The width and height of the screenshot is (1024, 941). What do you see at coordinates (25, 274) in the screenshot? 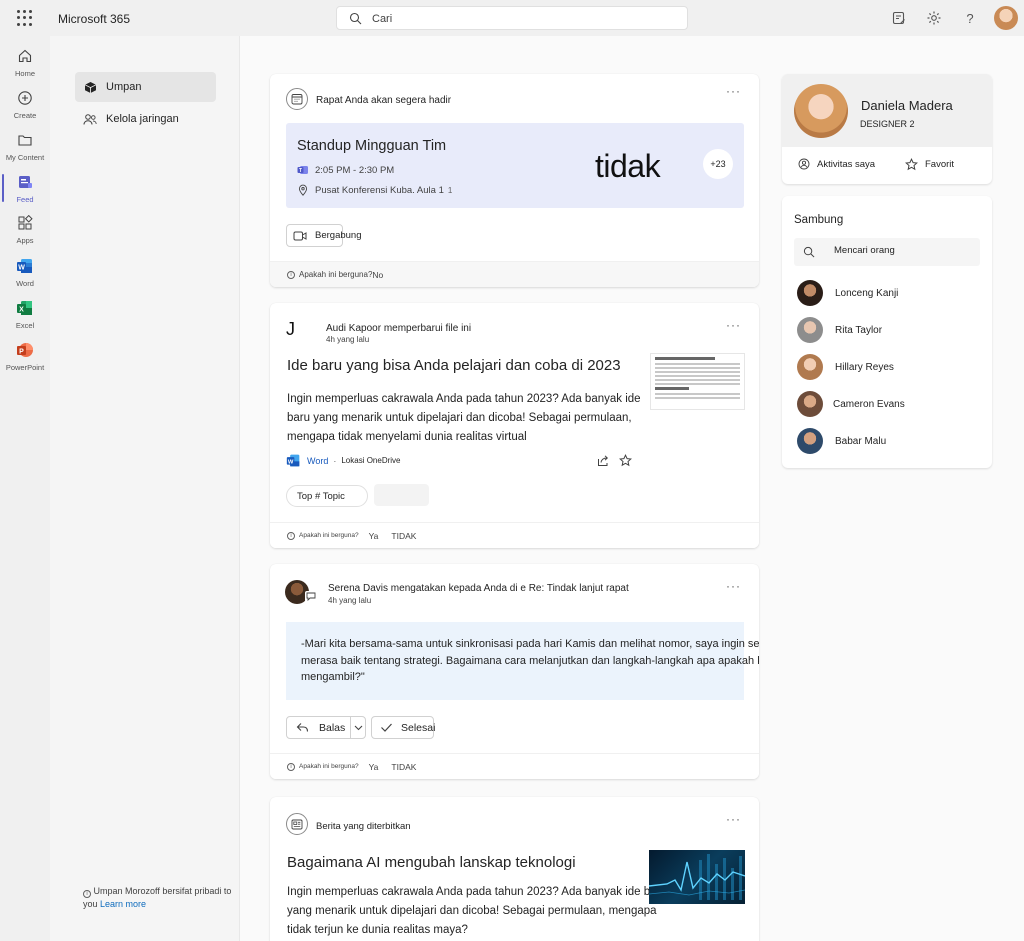
I see `rail-item-word: W Word` at bounding box center [25, 274].